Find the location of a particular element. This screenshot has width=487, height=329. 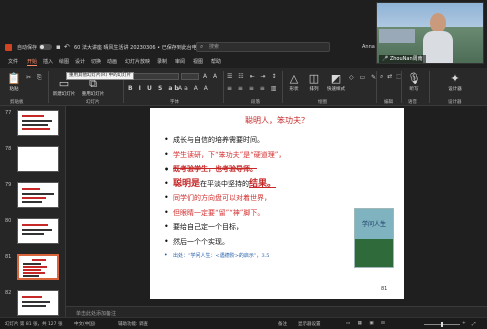

designer-button: ✦ 设计器 is located at coordinates (455, 83).